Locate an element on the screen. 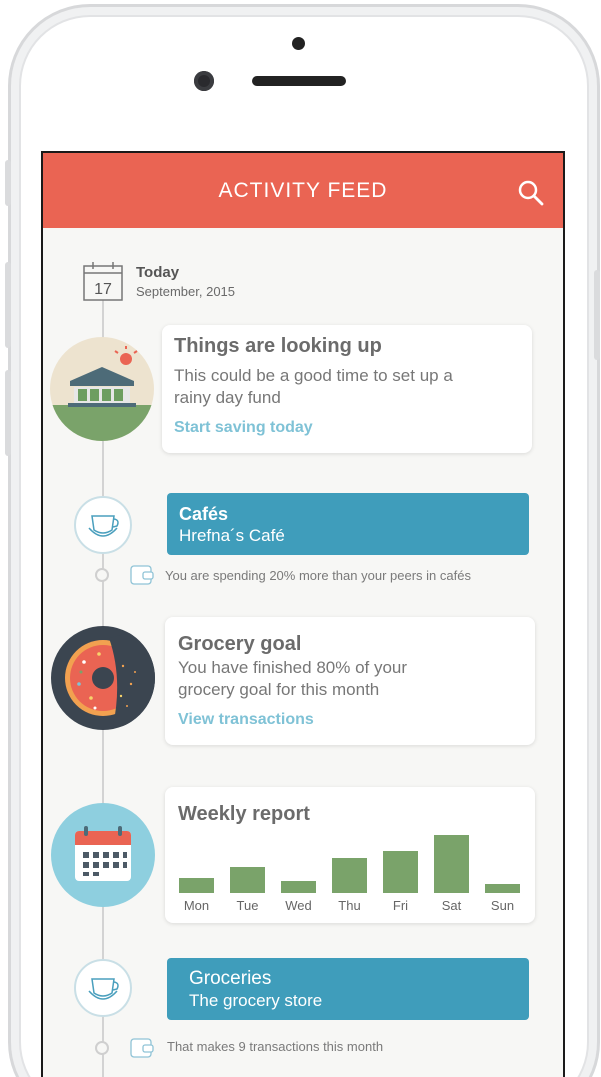 This screenshot has width=601, height=1077. calendar-icon is located at coordinates (103, 853).